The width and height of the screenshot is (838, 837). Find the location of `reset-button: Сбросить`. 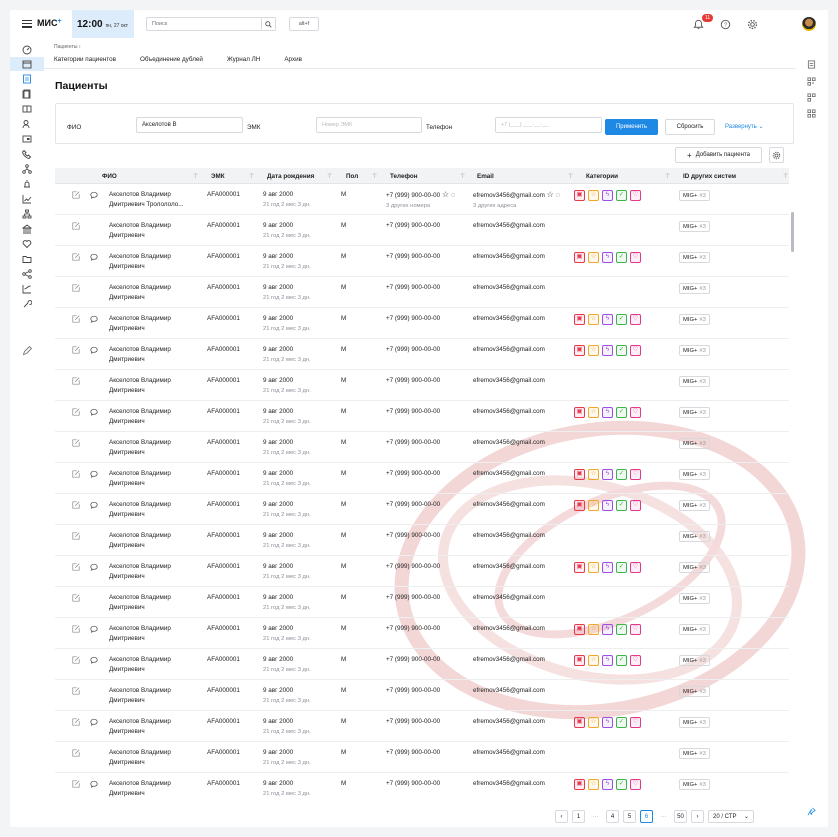

reset-button: Сбросить is located at coordinates (690, 127).